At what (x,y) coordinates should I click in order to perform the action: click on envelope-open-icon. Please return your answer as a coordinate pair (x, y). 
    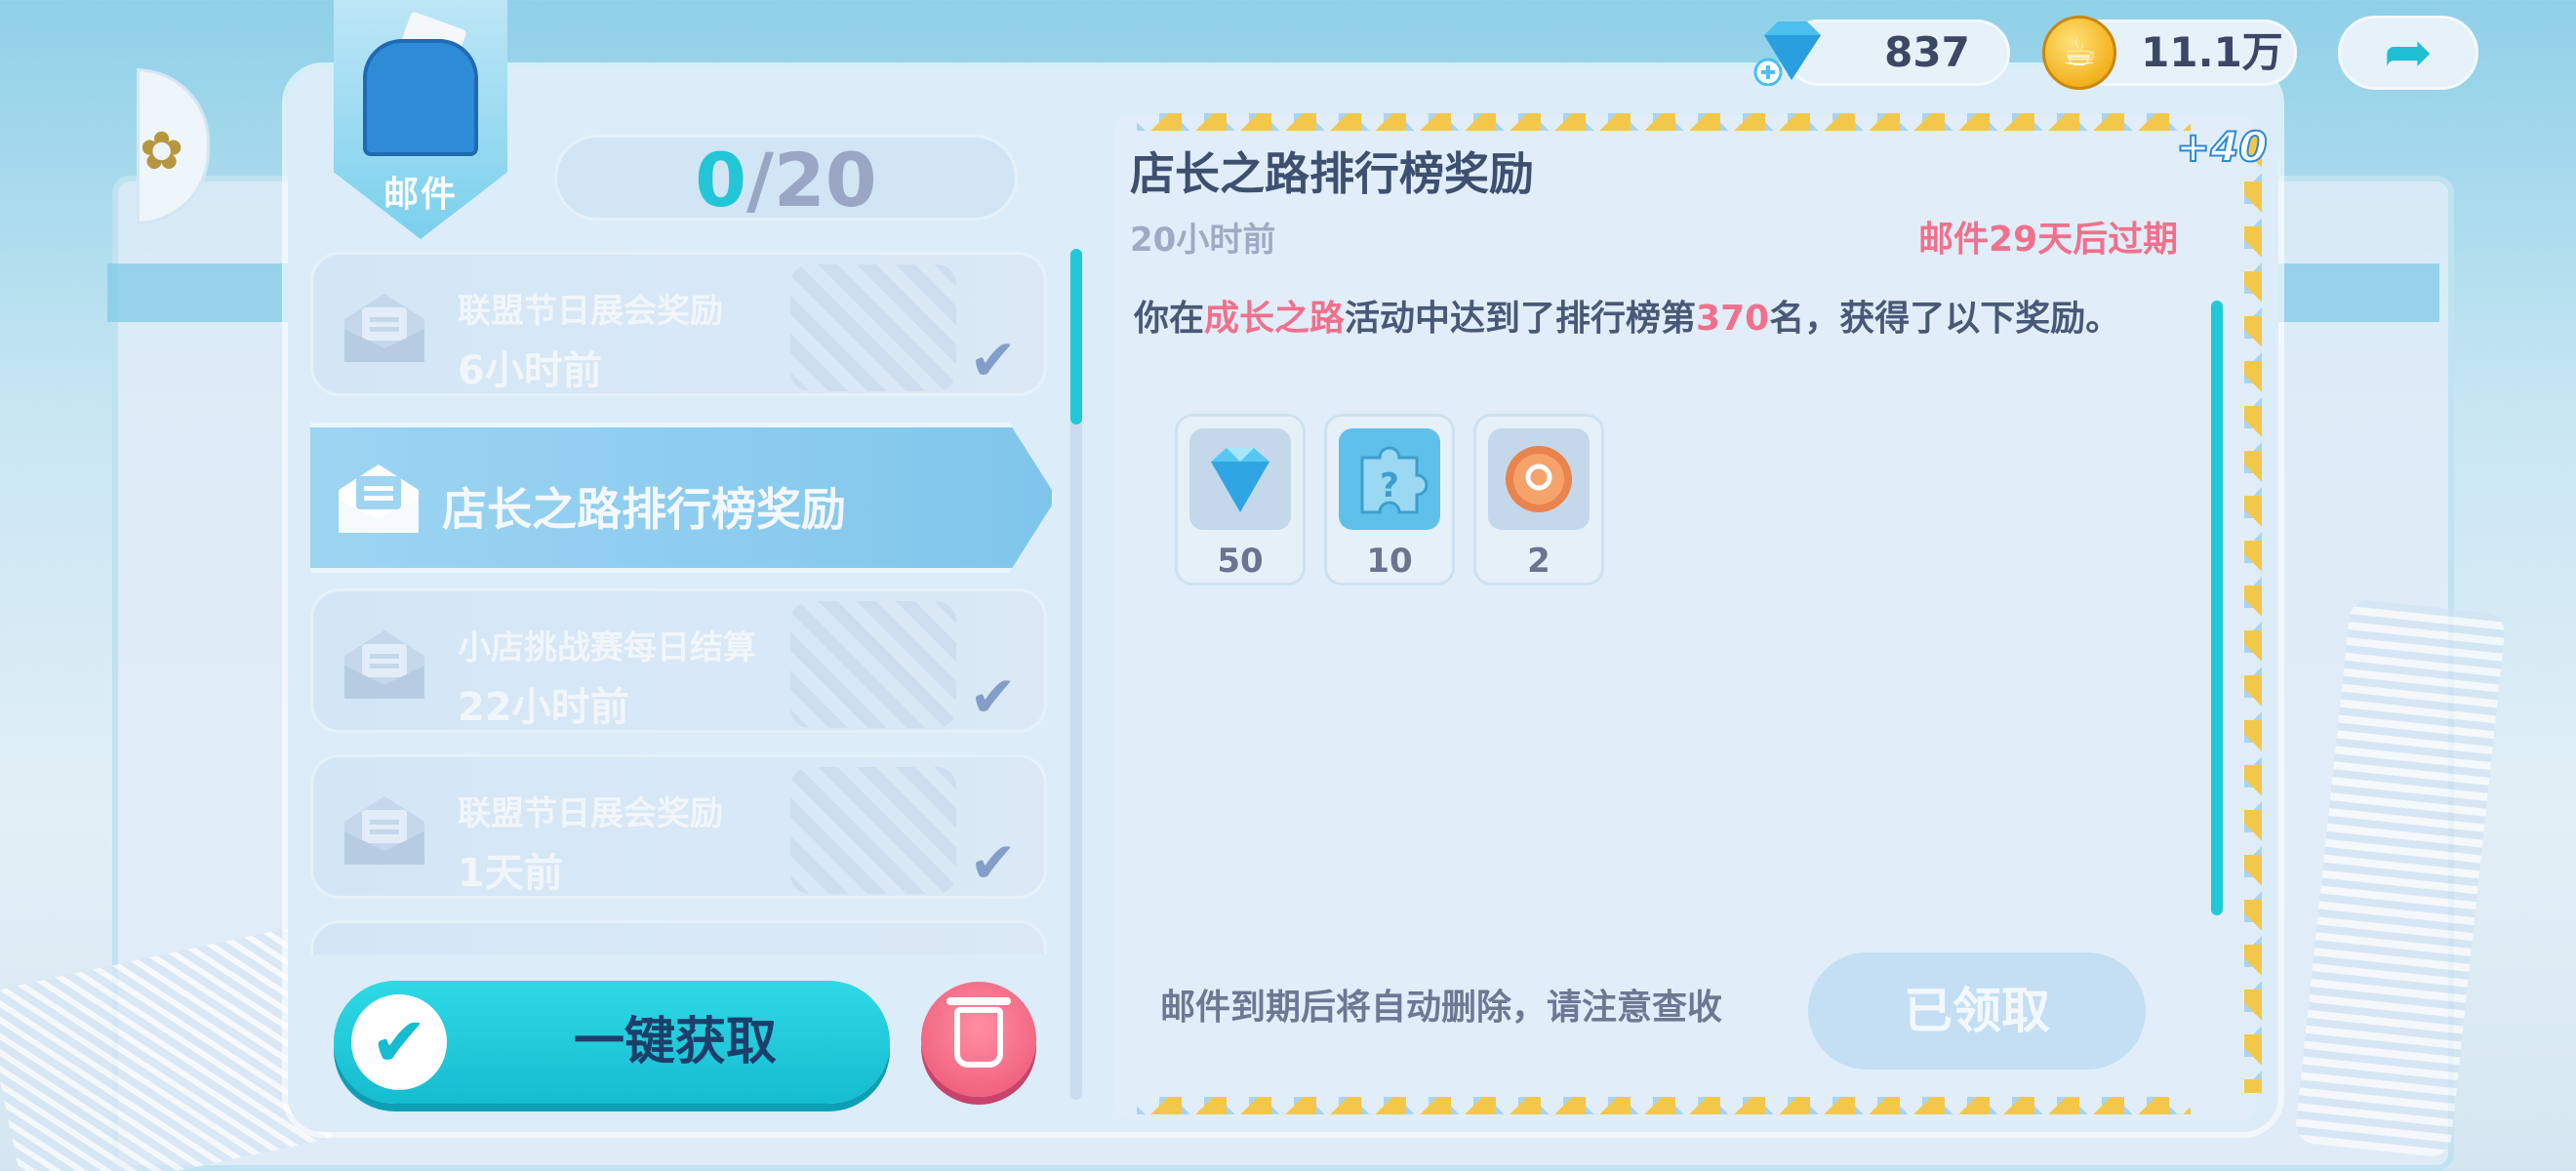
    Looking at the image, I should click on (379, 498).